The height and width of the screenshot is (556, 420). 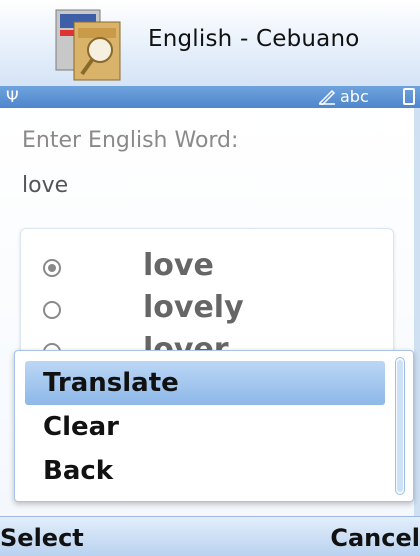 What do you see at coordinates (375, 538) in the screenshot?
I see `cancel-softkey: Cancel` at bounding box center [375, 538].